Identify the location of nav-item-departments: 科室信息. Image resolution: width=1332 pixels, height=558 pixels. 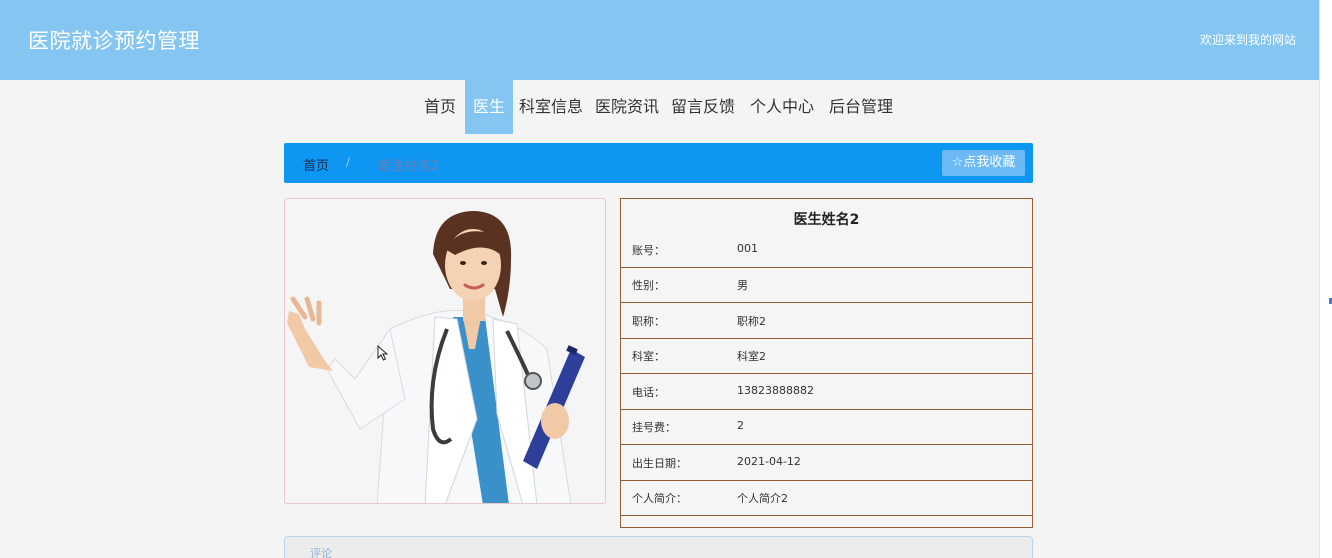
(551, 107).